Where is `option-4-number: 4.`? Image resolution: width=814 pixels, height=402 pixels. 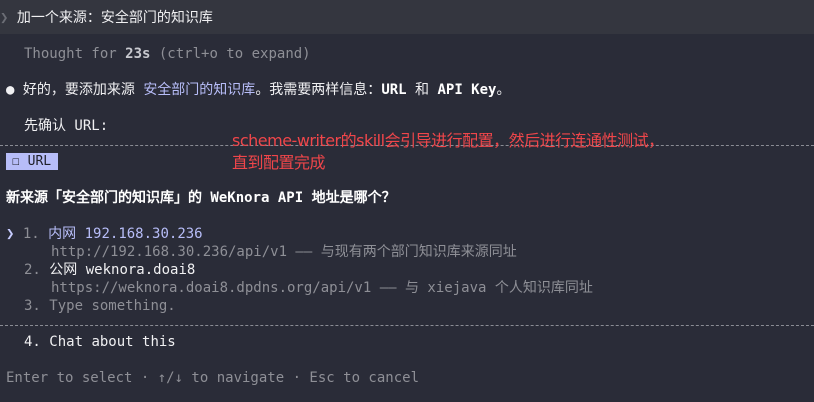
option-4-number: 4. is located at coordinates (32, 342).